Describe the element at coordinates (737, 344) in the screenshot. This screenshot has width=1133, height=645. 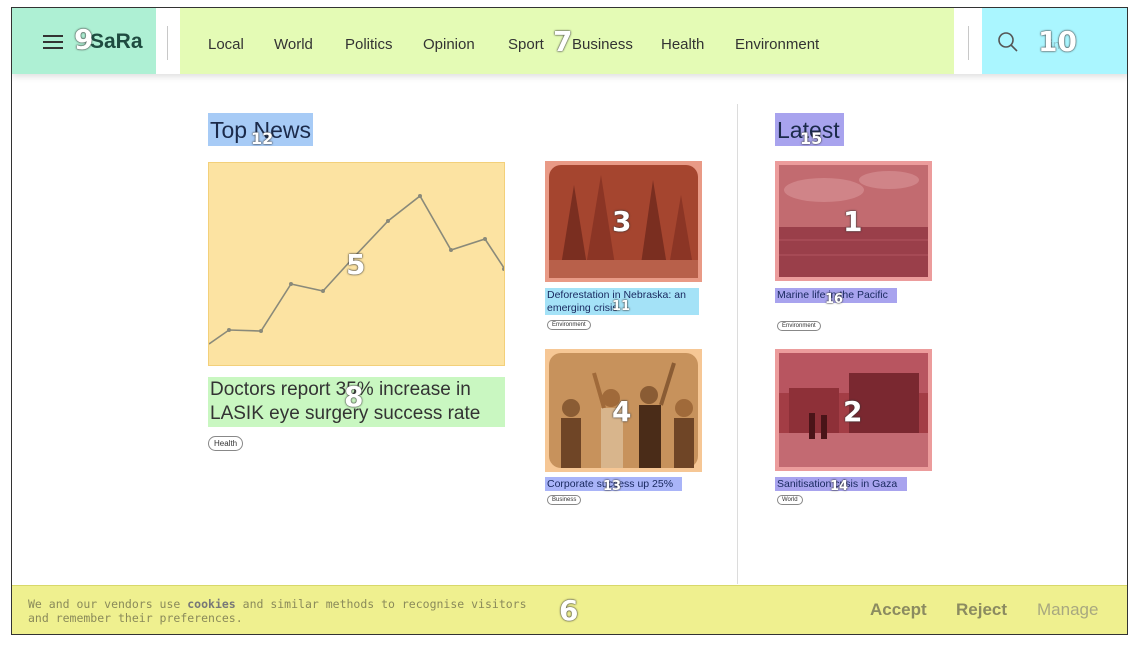
I see `column-divider` at that location.